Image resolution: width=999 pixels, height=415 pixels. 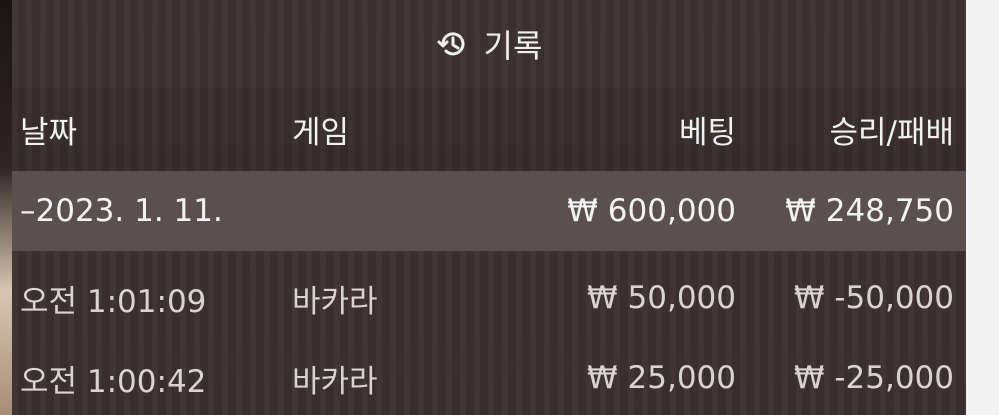 I want to click on row-result: ₩ -50,000, so click(x=873, y=298).